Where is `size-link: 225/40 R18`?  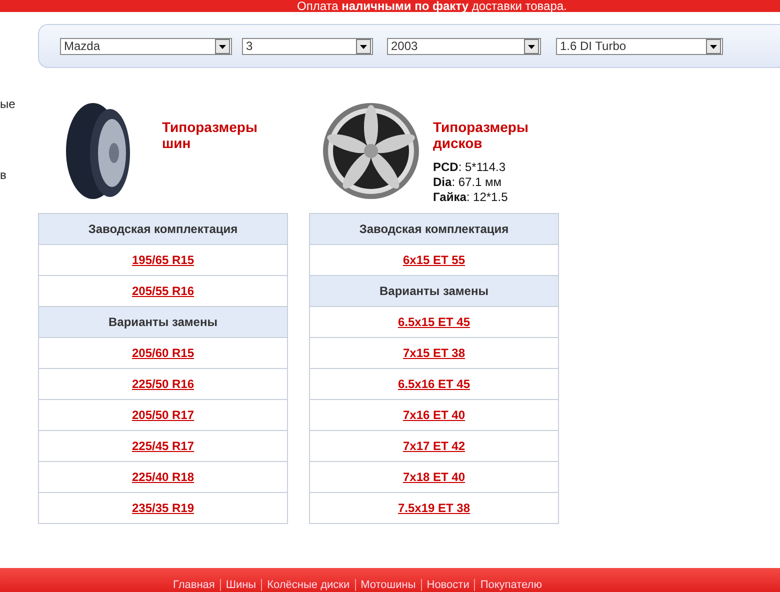
size-link: 225/40 R18 is located at coordinates (163, 477).